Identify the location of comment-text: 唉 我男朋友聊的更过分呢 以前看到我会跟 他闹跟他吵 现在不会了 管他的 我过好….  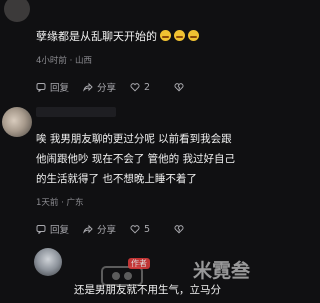
(136, 159).